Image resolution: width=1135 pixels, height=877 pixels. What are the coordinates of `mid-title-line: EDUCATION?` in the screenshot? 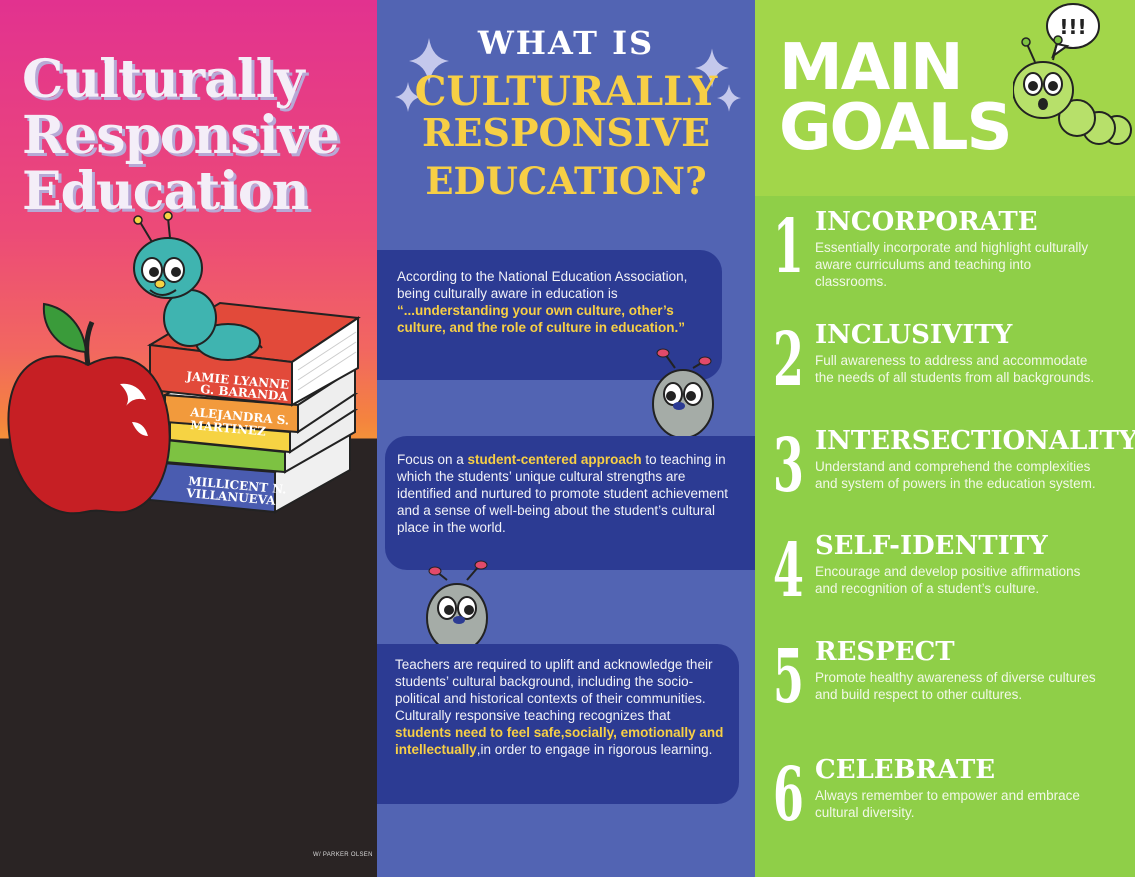 It's located at (566, 181).